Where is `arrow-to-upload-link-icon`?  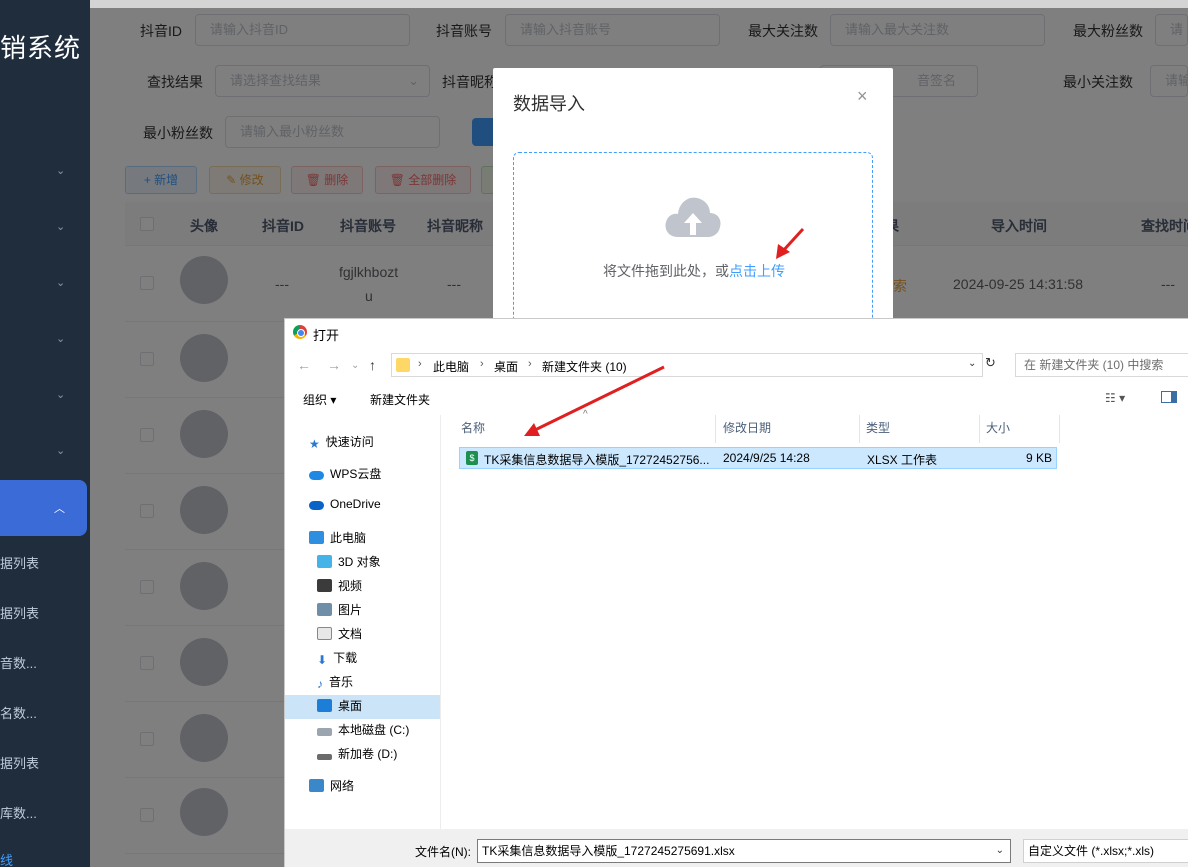
arrow-to-upload-link-icon is located at coordinates (790, 243).